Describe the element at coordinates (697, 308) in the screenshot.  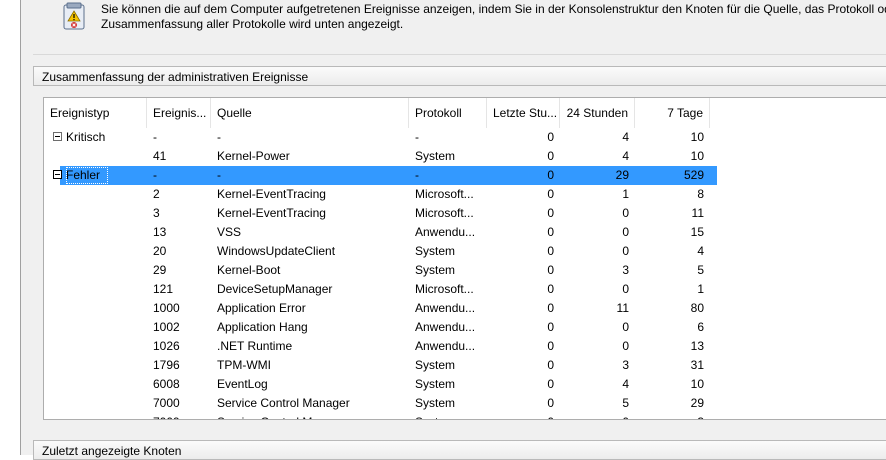
I see `cell-7-days: 80` at that location.